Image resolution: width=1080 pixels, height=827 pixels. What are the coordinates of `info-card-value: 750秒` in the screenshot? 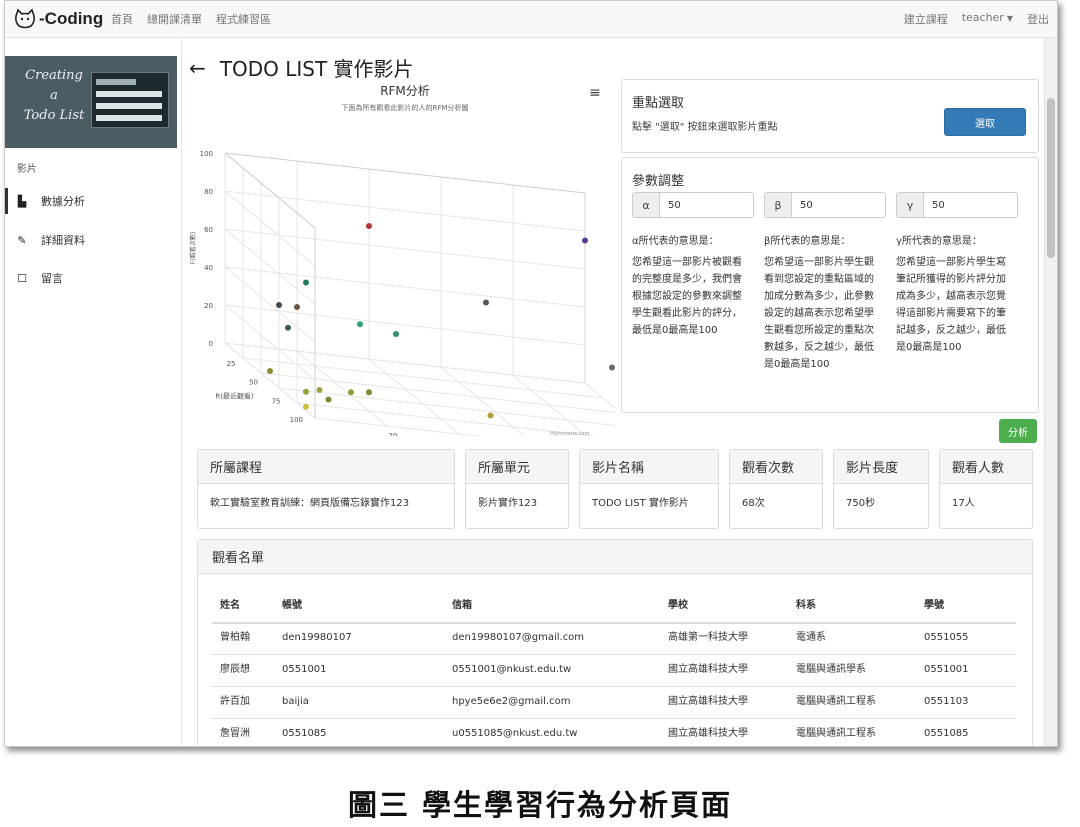 It's located at (861, 503).